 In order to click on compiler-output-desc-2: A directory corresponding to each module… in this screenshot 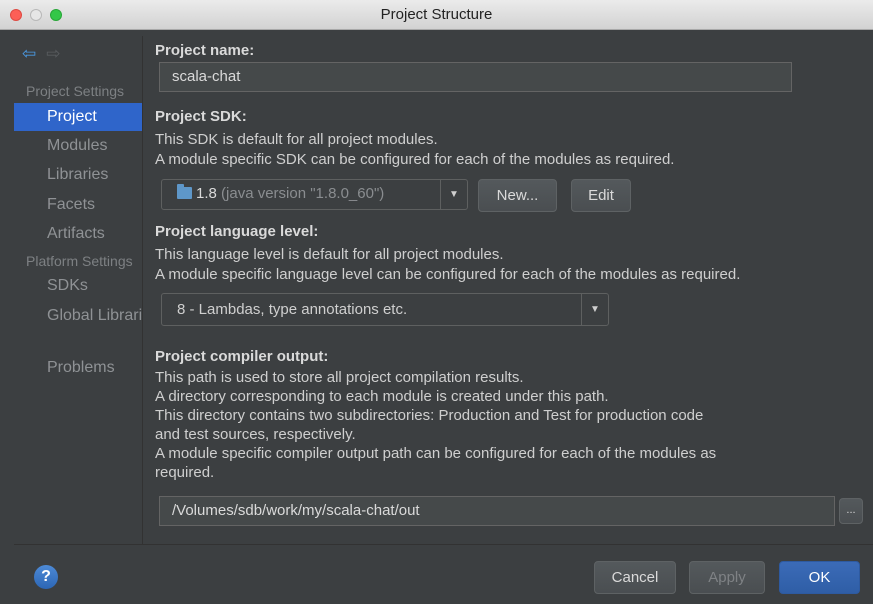, I will do `click(382, 396)`.